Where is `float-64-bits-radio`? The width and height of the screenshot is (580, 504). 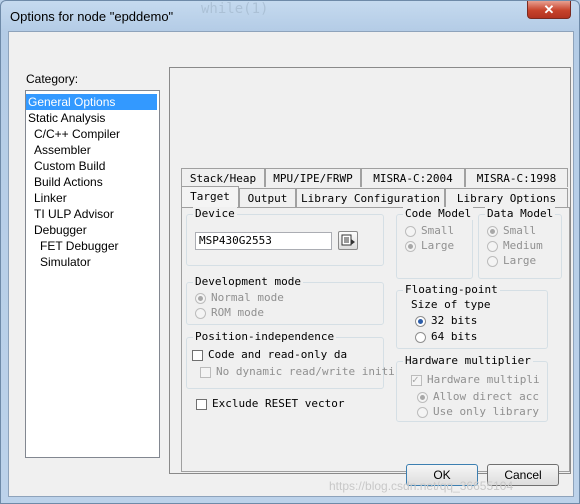
float-64-bits-radio is located at coordinates (420, 337).